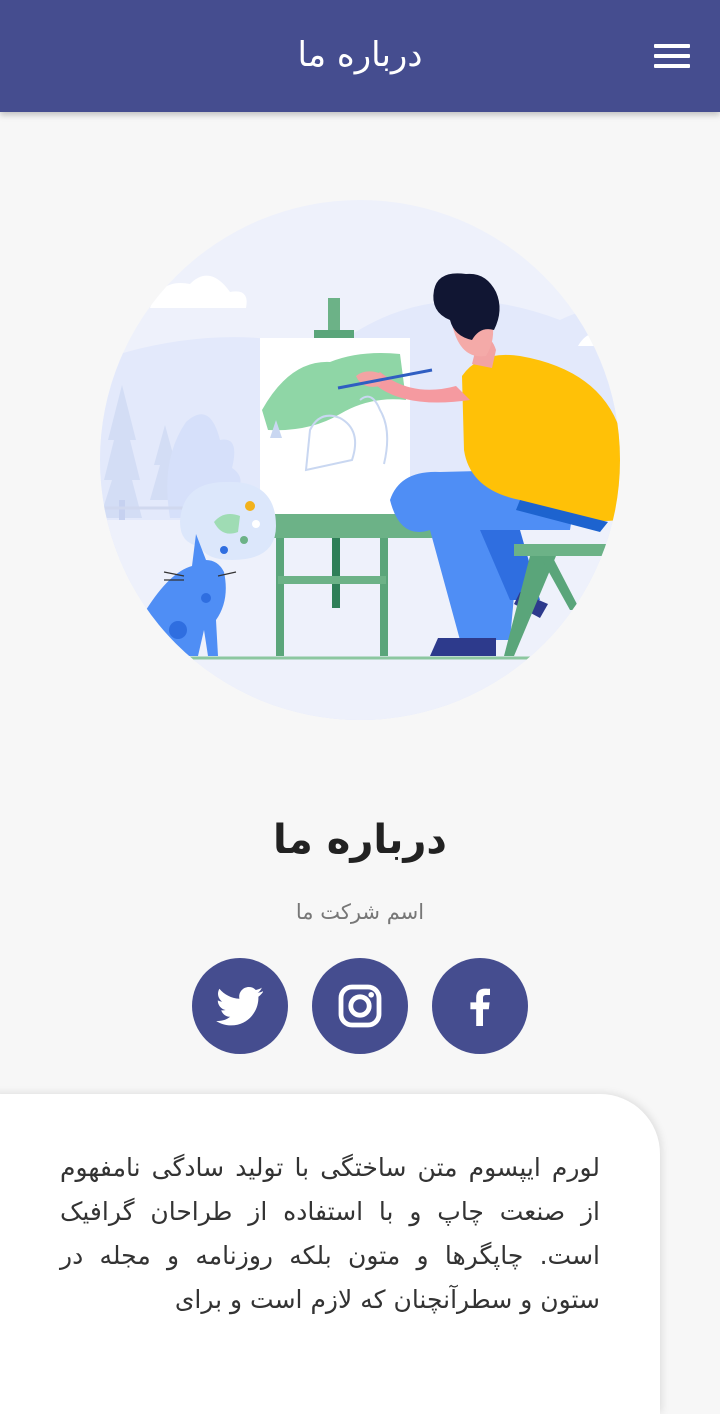  I want to click on facebook-button, so click(480, 1006).